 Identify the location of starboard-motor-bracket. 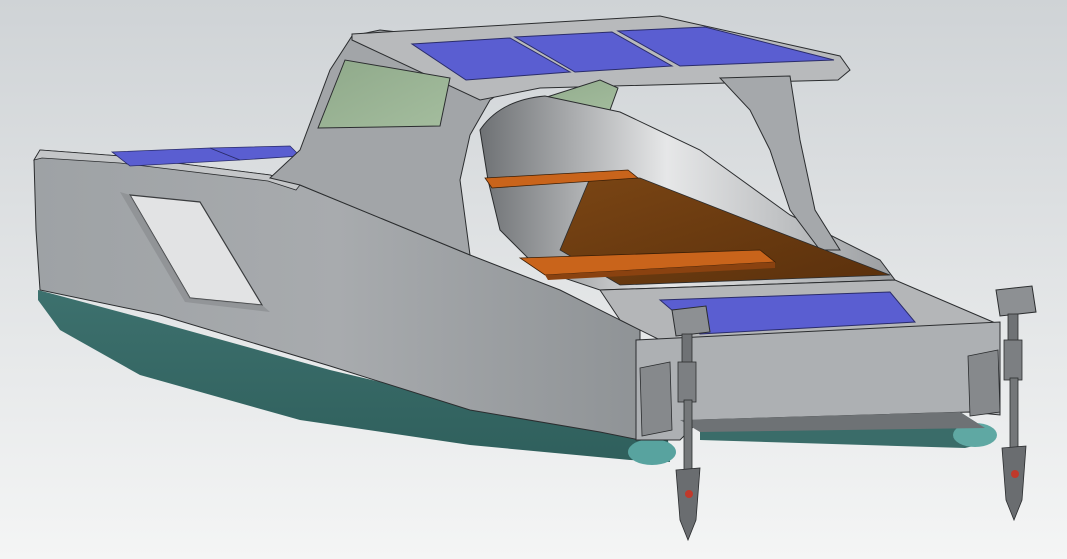
(984, 383).